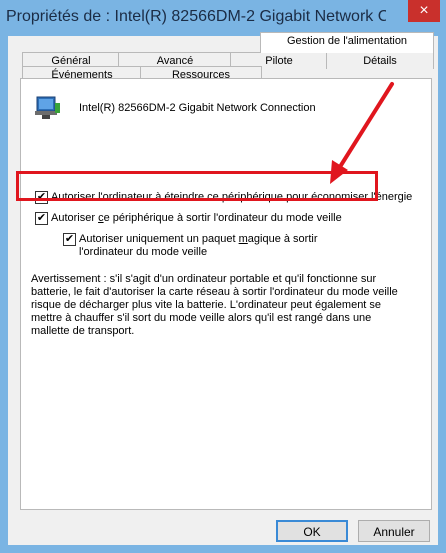 The image size is (446, 553). What do you see at coordinates (279, 61) in the screenshot?
I see `tab-label: Pilote` at bounding box center [279, 61].